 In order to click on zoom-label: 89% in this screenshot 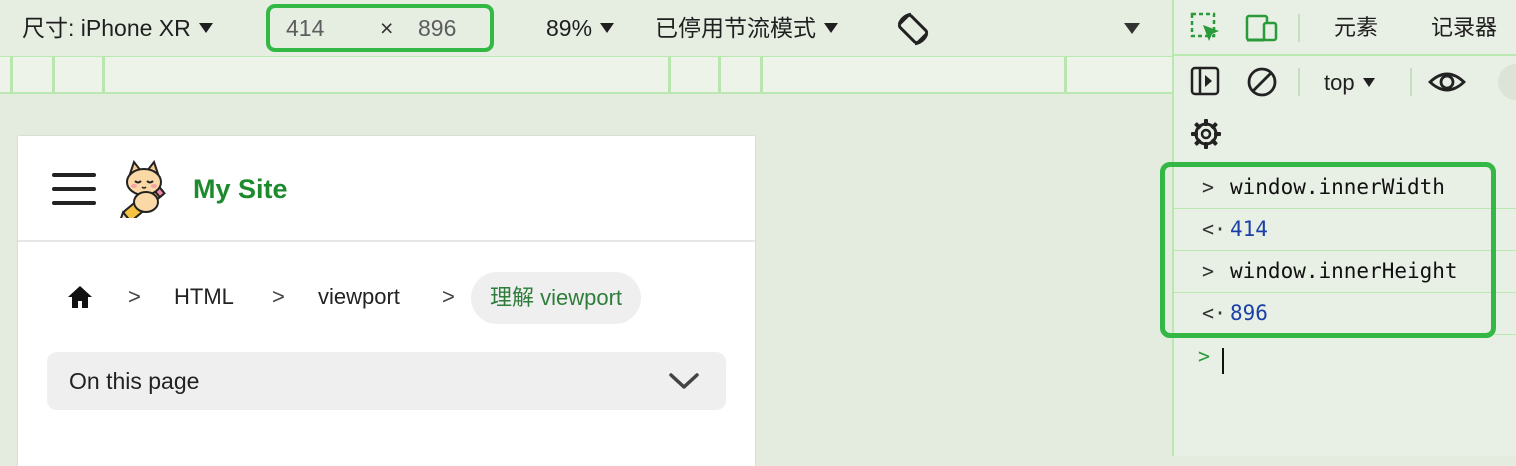, I will do `click(569, 28)`.